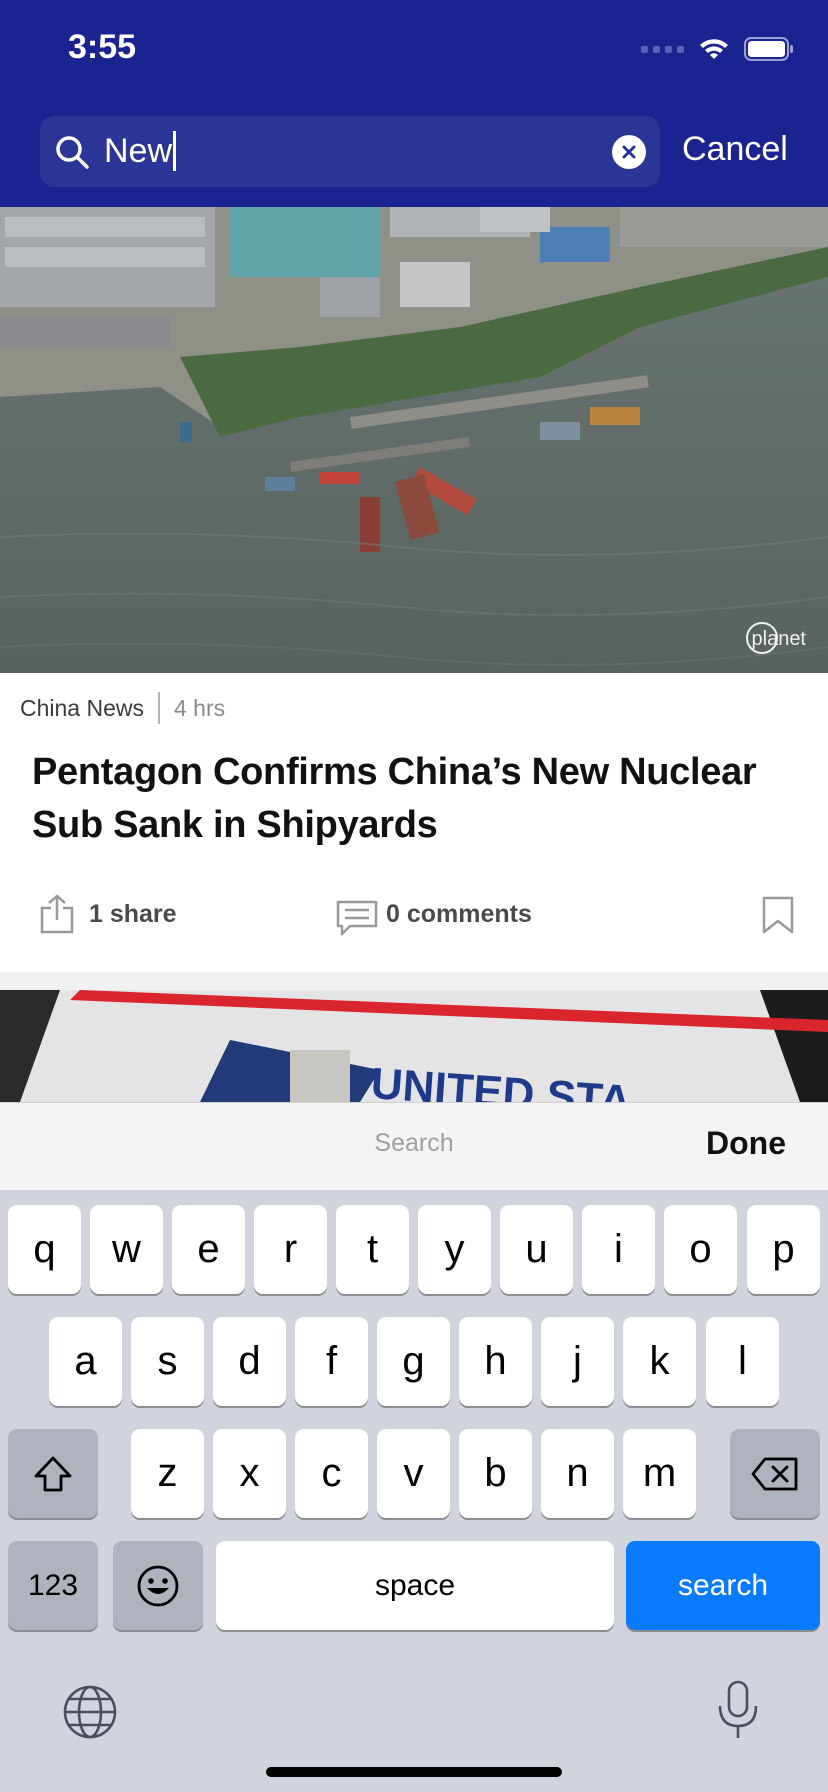 The width and height of the screenshot is (828, 1792). I want to click on shift-key, so click(53, 1473).